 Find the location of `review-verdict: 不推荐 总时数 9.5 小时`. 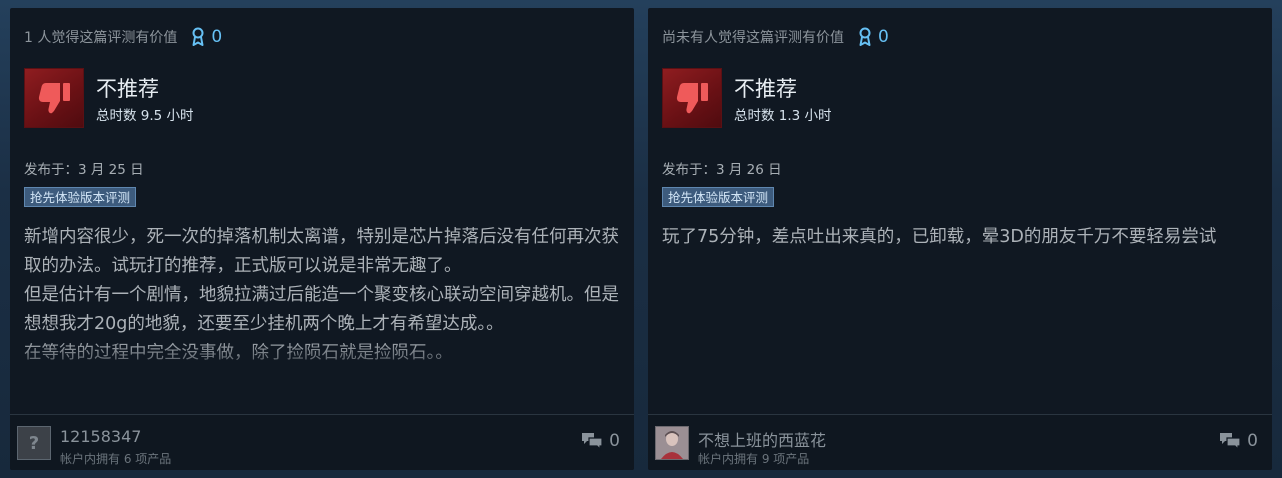

review-verdict: 不推荐 总时数 9.5 小时 is located at coordinates (109, 98).